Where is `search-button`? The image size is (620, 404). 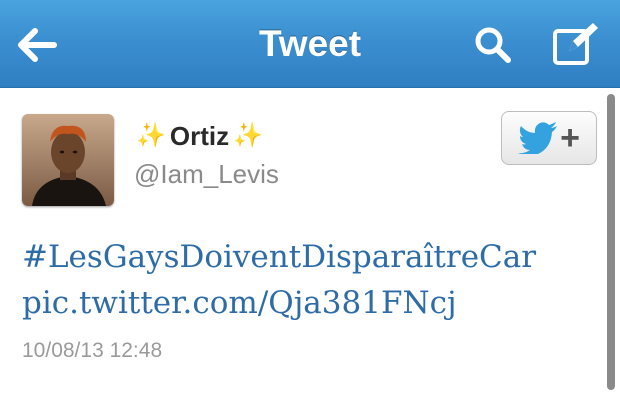
search-button is located at coordinates (493, 45).